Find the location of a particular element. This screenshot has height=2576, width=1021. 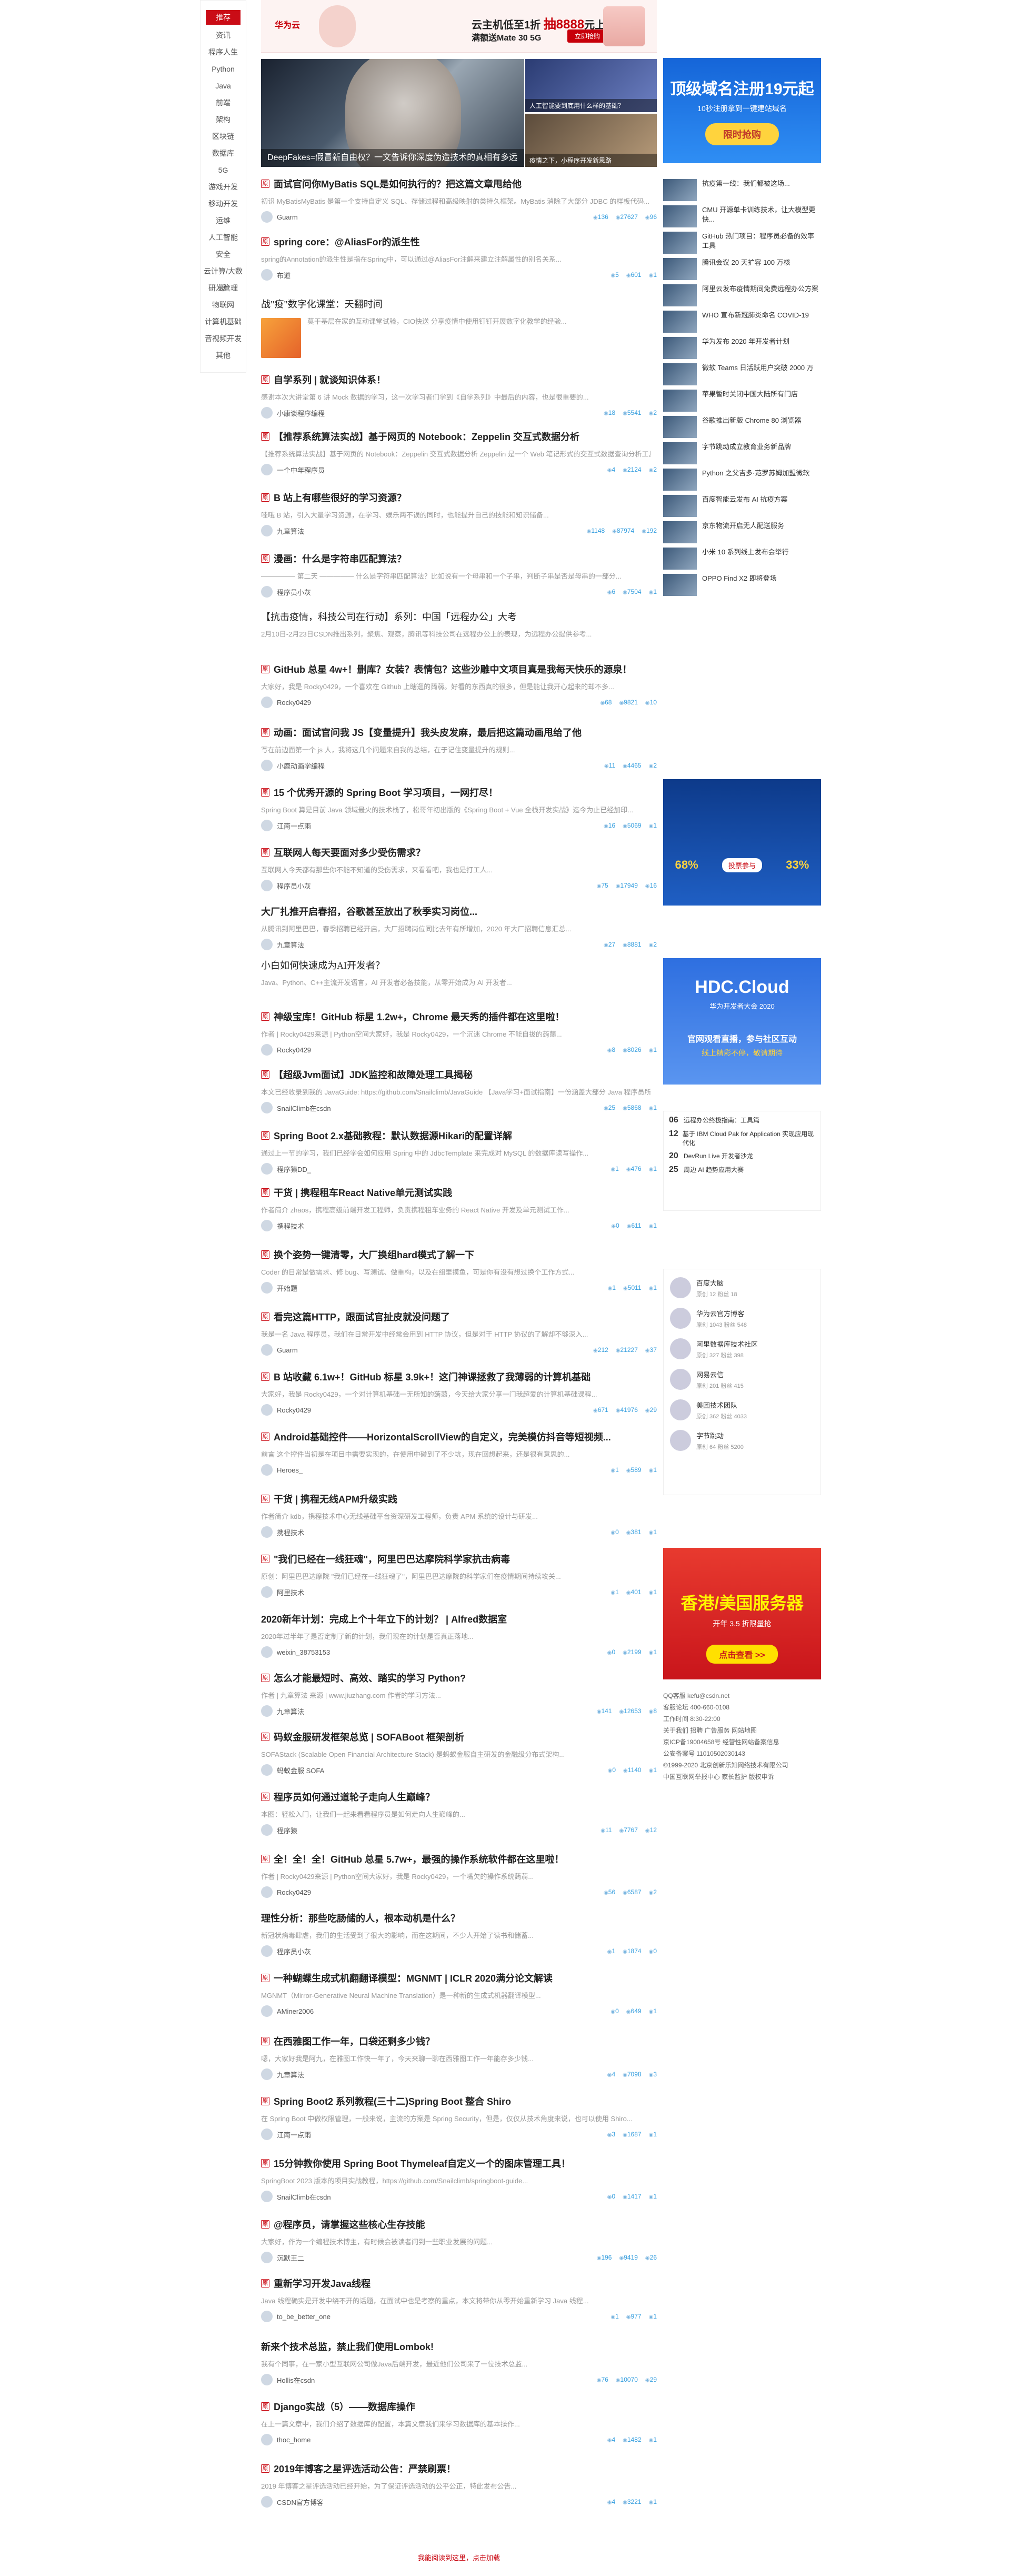

author-name: 江南一点雨 is located at coordinates (294, 826).